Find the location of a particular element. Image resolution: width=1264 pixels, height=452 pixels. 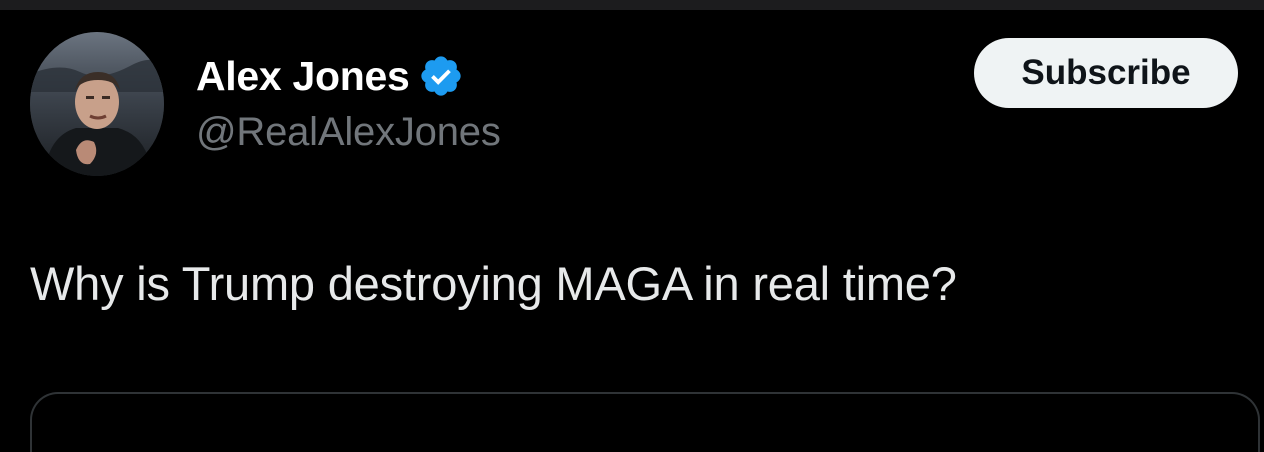

embedded-card is located at coordinates (645, 422).